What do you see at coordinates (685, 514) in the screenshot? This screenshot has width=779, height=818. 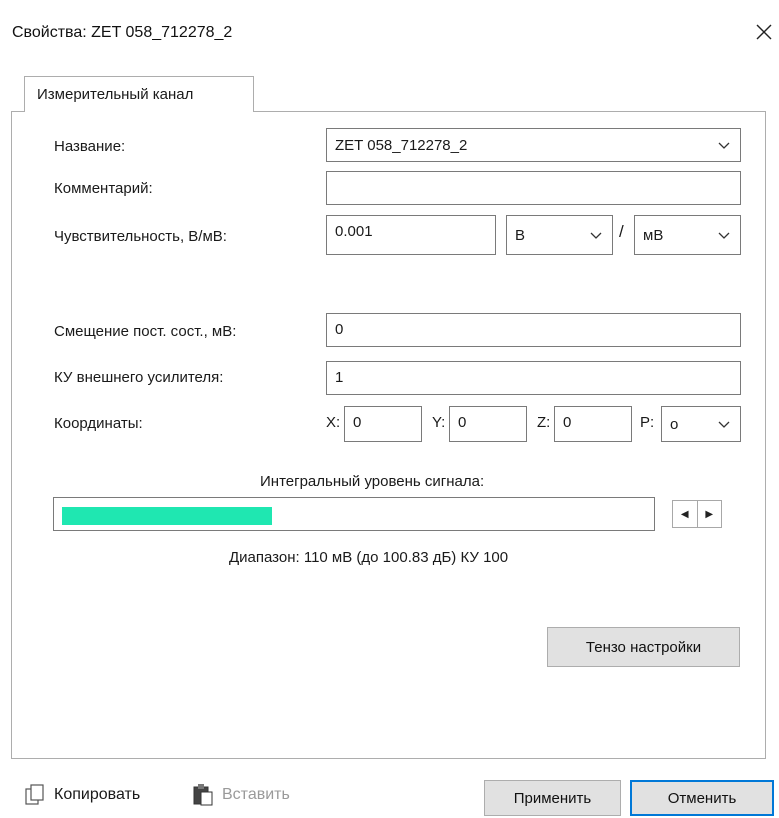 I see `arrow-left-icon: ◀` at bounding box center [685, 514].